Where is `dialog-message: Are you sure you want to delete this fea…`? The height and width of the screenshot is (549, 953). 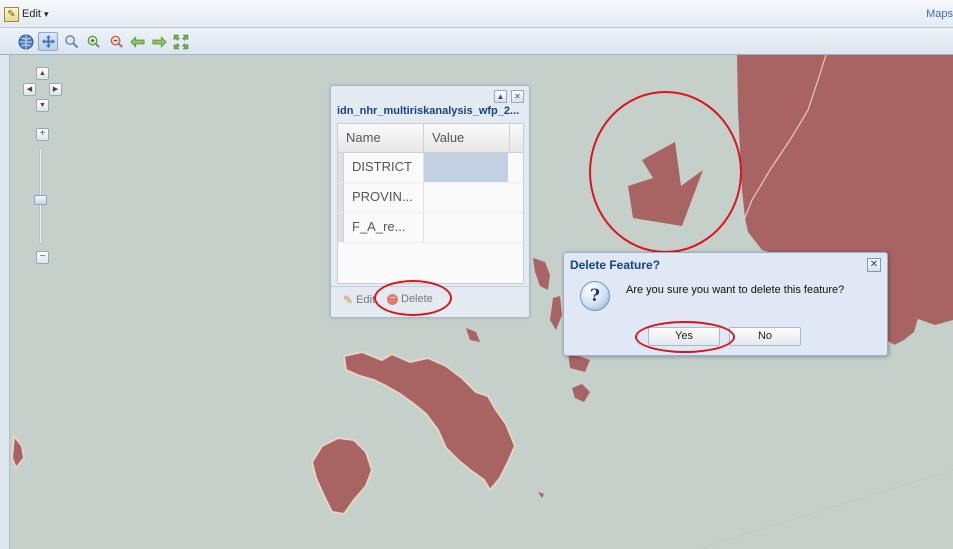 dialog-message: Are you sure you want to delete this fea… is located at coordinates (735, 290).